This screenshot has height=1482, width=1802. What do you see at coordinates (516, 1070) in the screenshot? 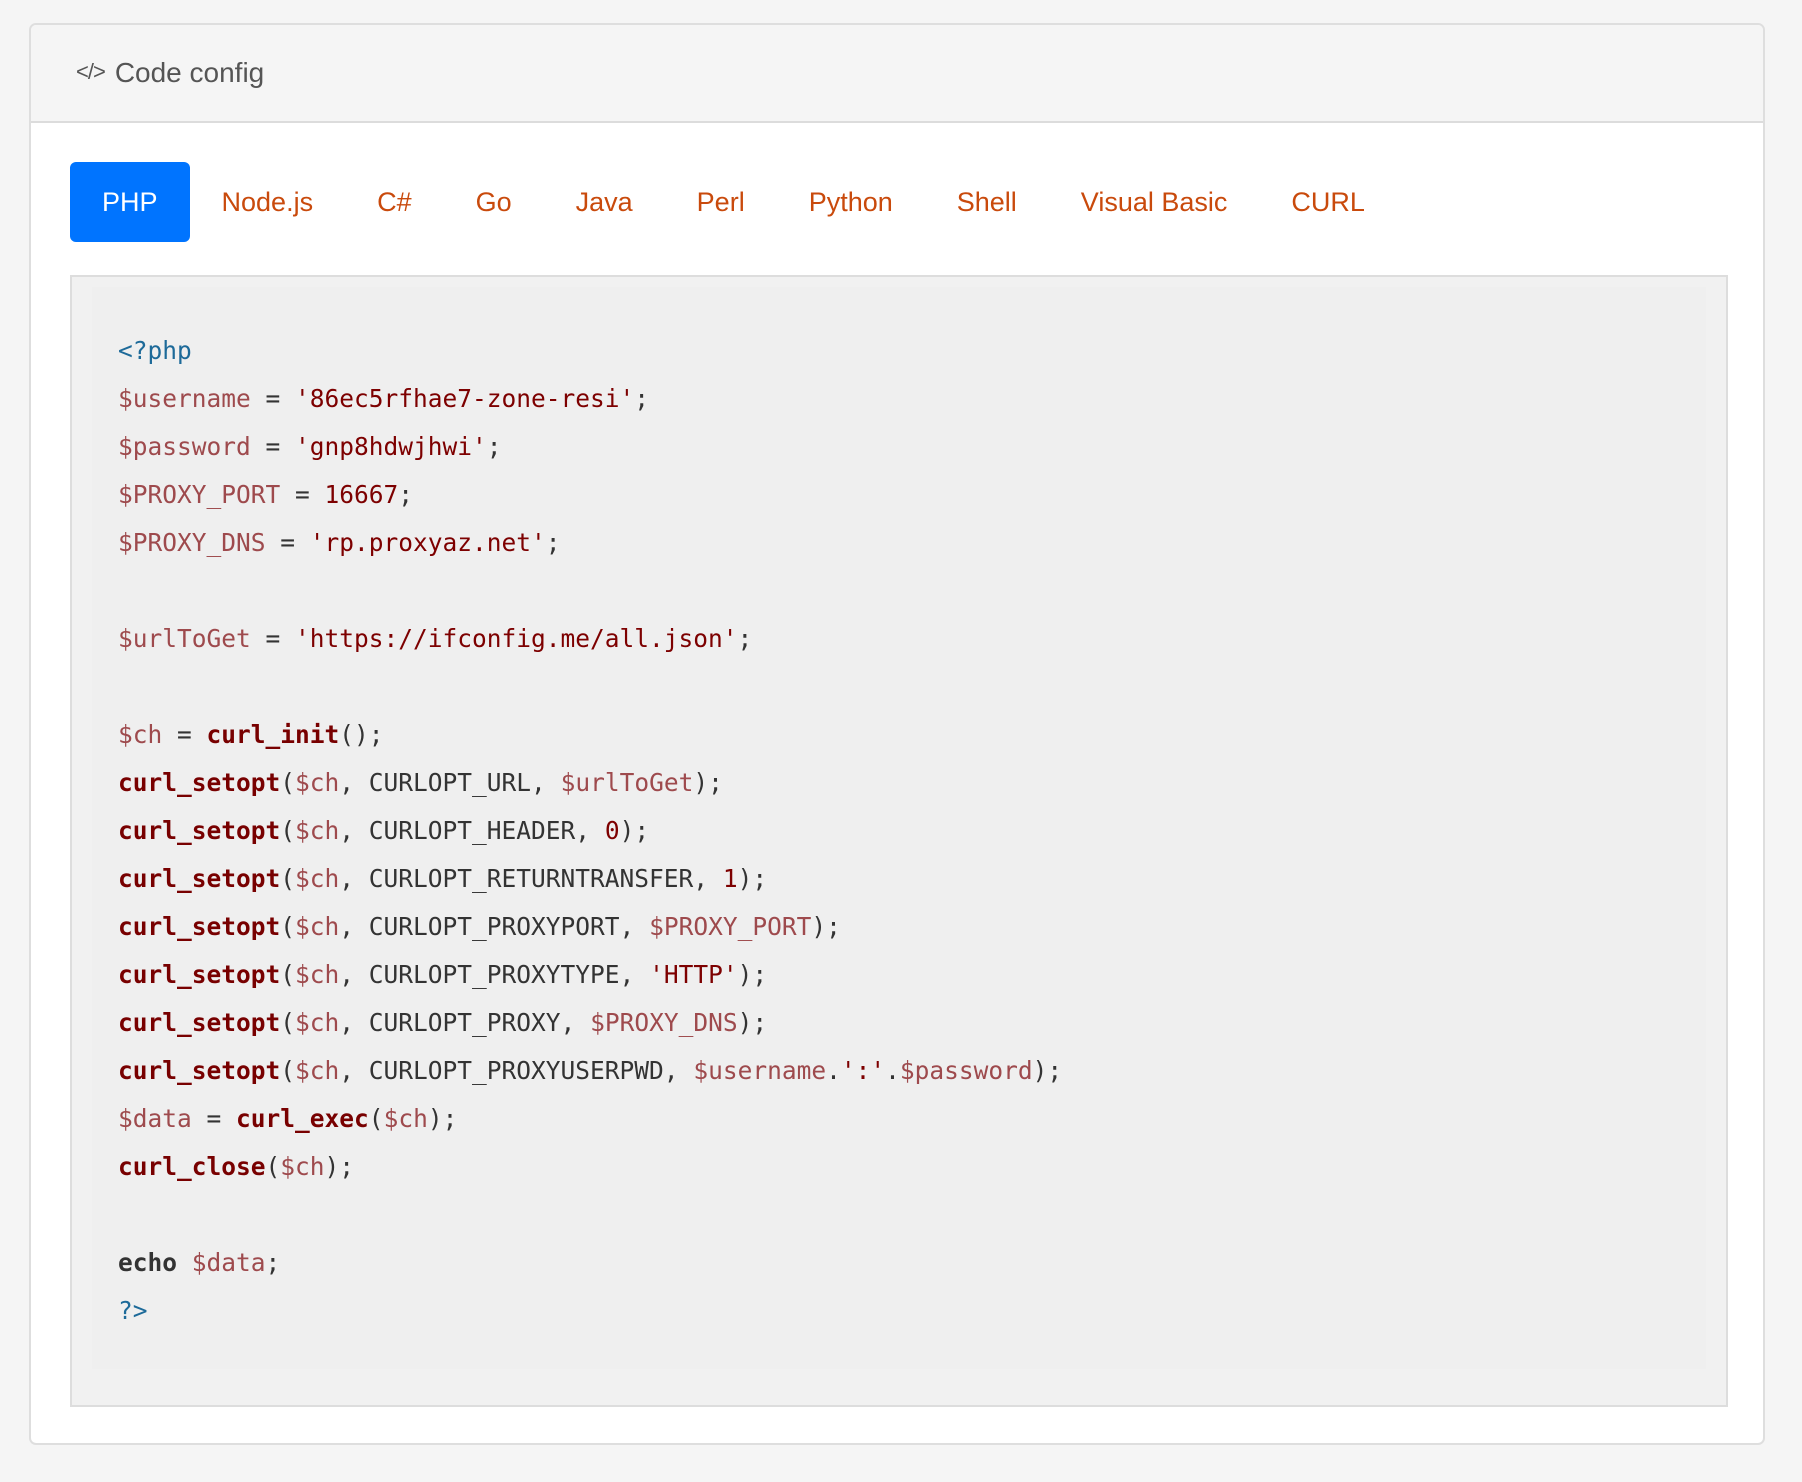
I see `code-punctuation: , CURLOPT_PROXYUSERPWD,` at bounding box center [516, 1070].